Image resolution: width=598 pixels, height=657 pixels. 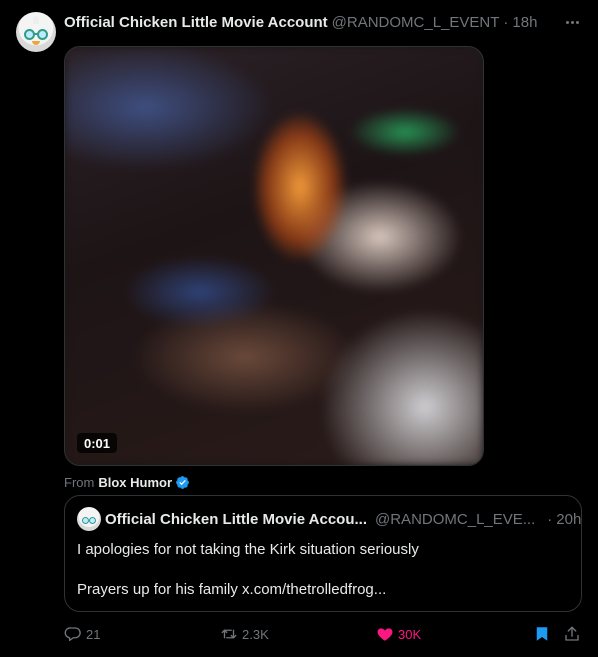 What do you see at coordinates (79, 482) in the screenshot?
I see `from-label: From` at bounding box center [79, 482].